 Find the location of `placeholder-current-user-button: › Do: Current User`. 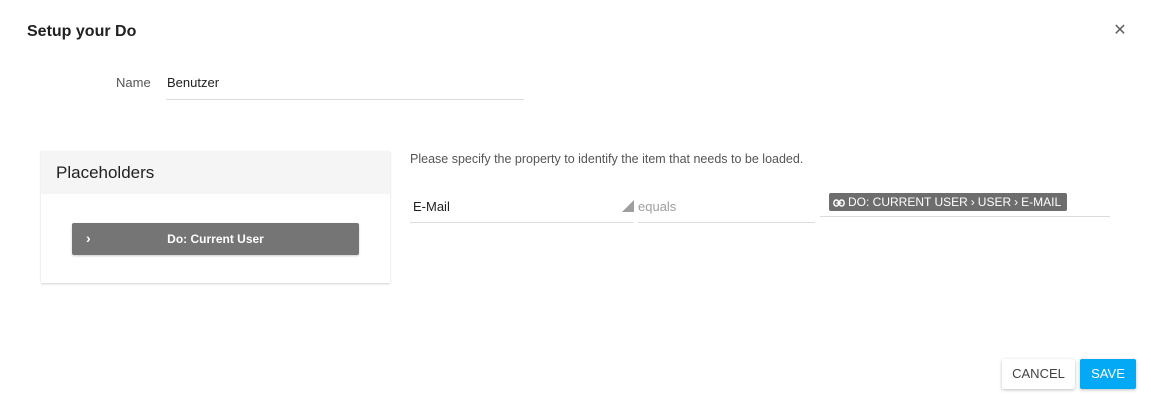

placeholder-current-user-button: › Do: Current User is located at coordinates (215, 239).